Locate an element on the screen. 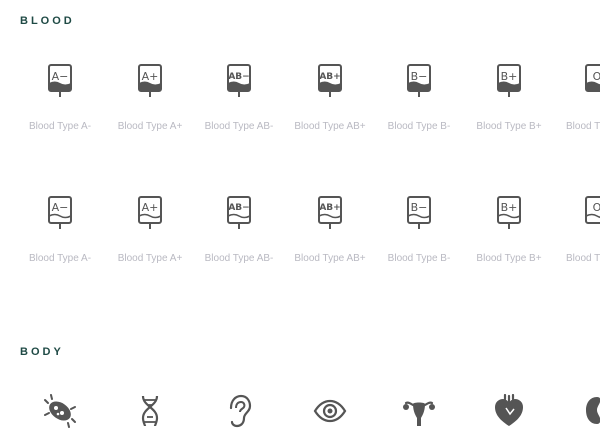 The image size is (600, 446). blood-bag-ab-neg-solid-icon: AB− is located at coordinates (239, 80).